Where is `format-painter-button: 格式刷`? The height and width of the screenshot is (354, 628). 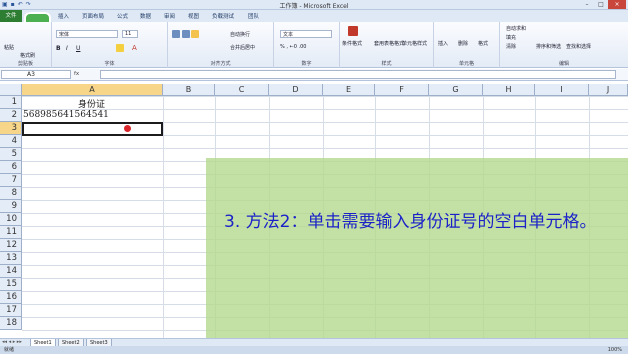
format-painter-button: 格式刷 is located at coordinates (27, 55).